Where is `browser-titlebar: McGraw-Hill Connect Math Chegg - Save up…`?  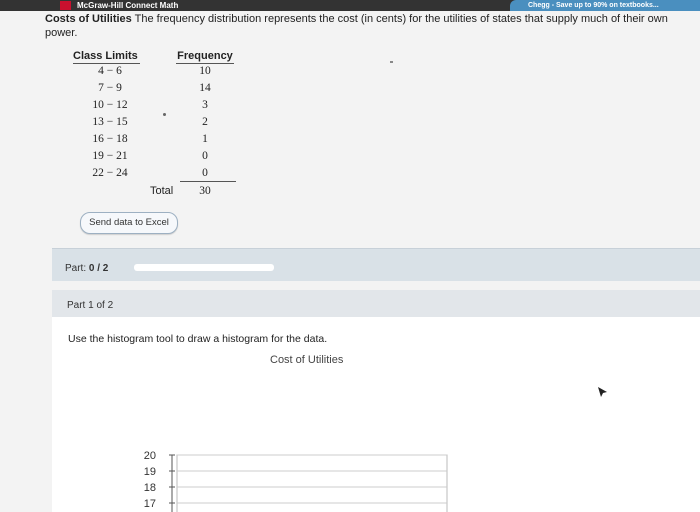 browser-titlebar: McGraw-Hill Connect Math Chegg - Save up… is located at coordinates (350, 5).